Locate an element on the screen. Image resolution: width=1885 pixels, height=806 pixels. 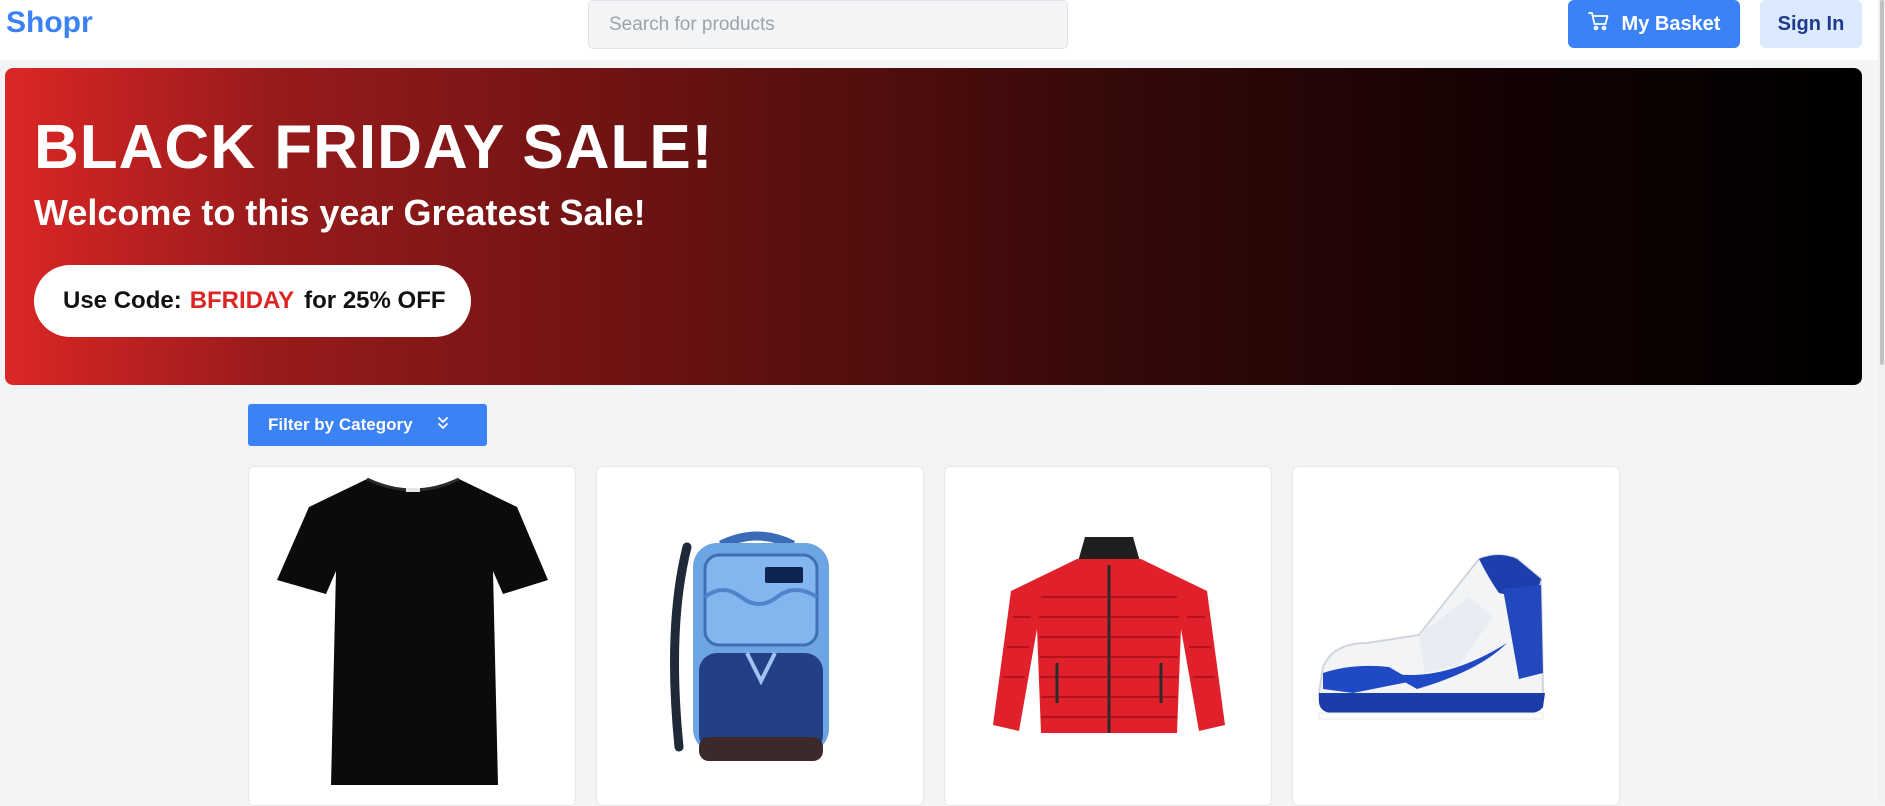
filter-by-category-button: Filter by Category is located at coordinates (367, 425).